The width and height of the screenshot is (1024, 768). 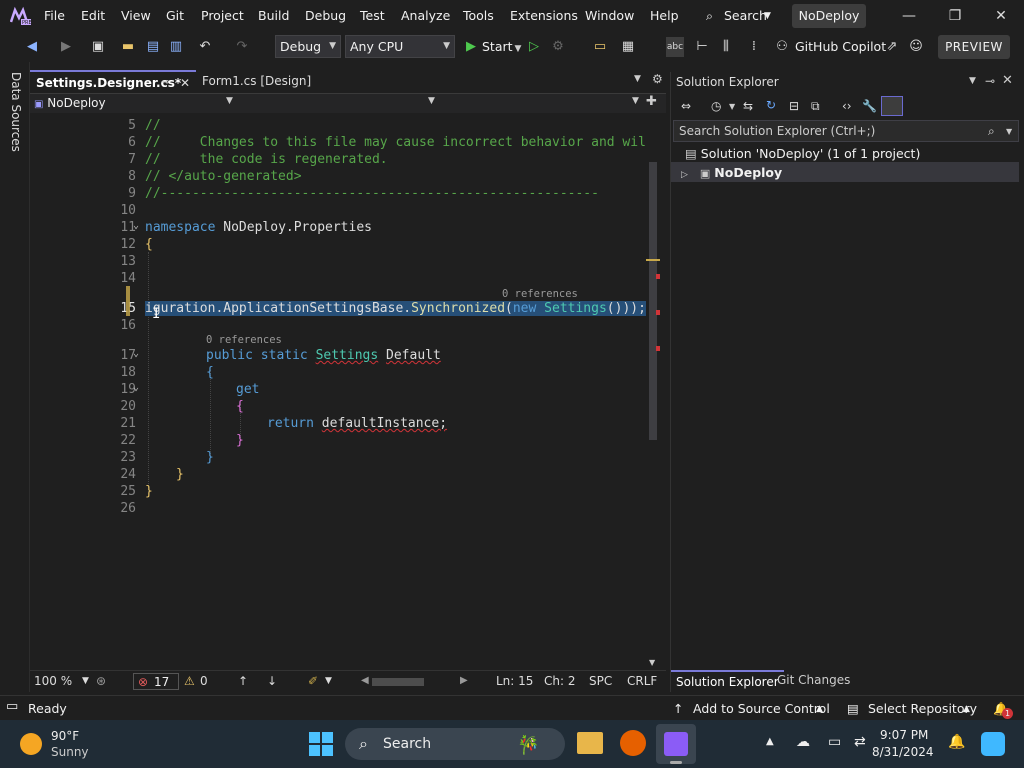 What do you see at coordinates (189, 681) in the screenshot?
I see `warning-icon: ⚠` at bounding box center [189, 681].